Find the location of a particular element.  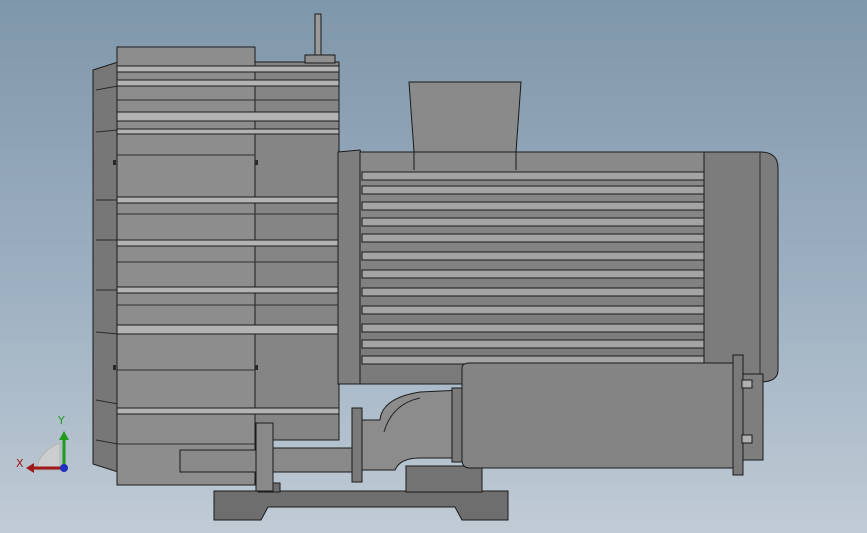

triad-x-label: X is located at coordinates (20, 463).